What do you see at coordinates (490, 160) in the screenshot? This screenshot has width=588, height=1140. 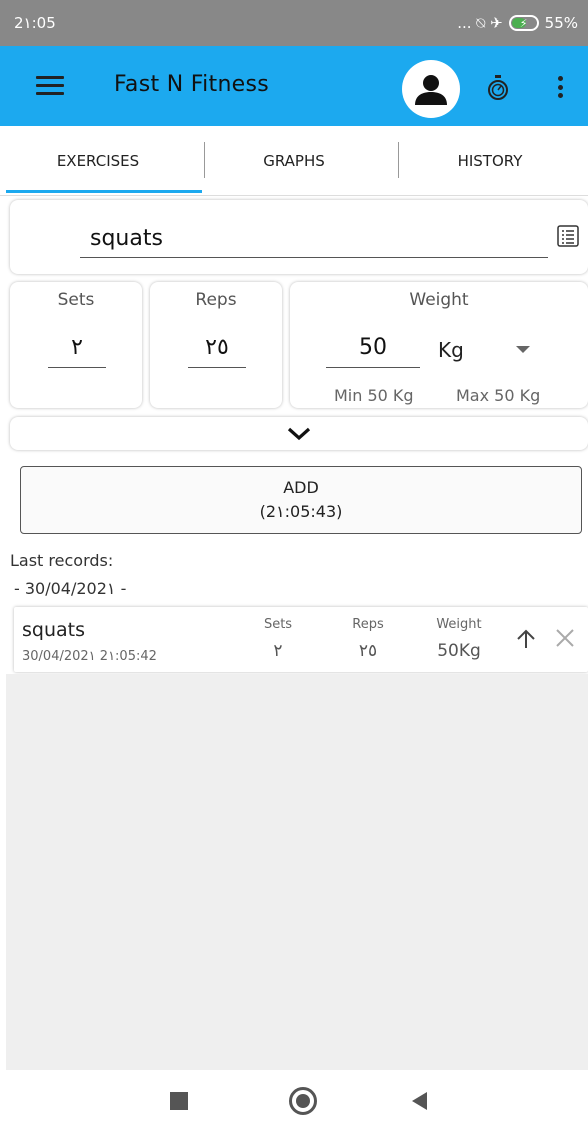 I see `tab-history: HISTORY` at bounding box center [490, 160].